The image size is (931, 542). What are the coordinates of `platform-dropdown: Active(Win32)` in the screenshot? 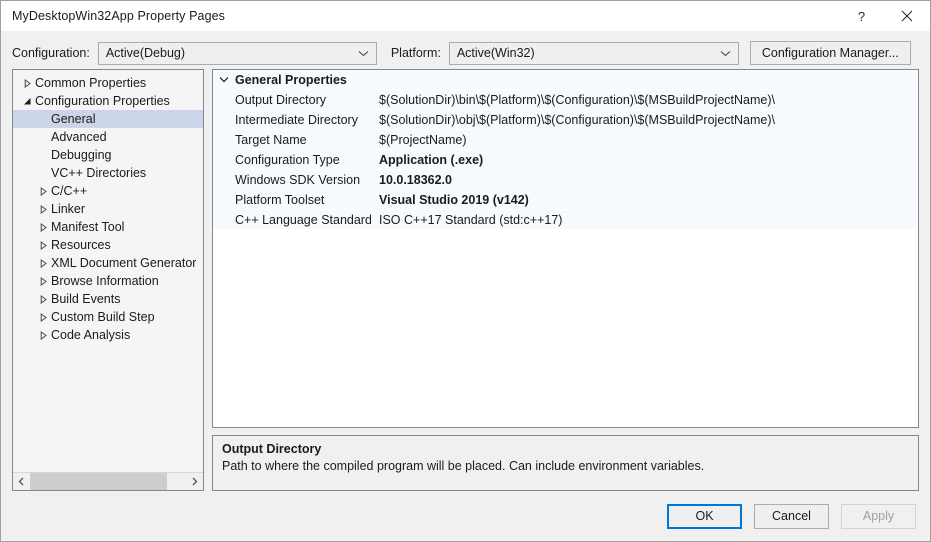 It's located at (593, 53).